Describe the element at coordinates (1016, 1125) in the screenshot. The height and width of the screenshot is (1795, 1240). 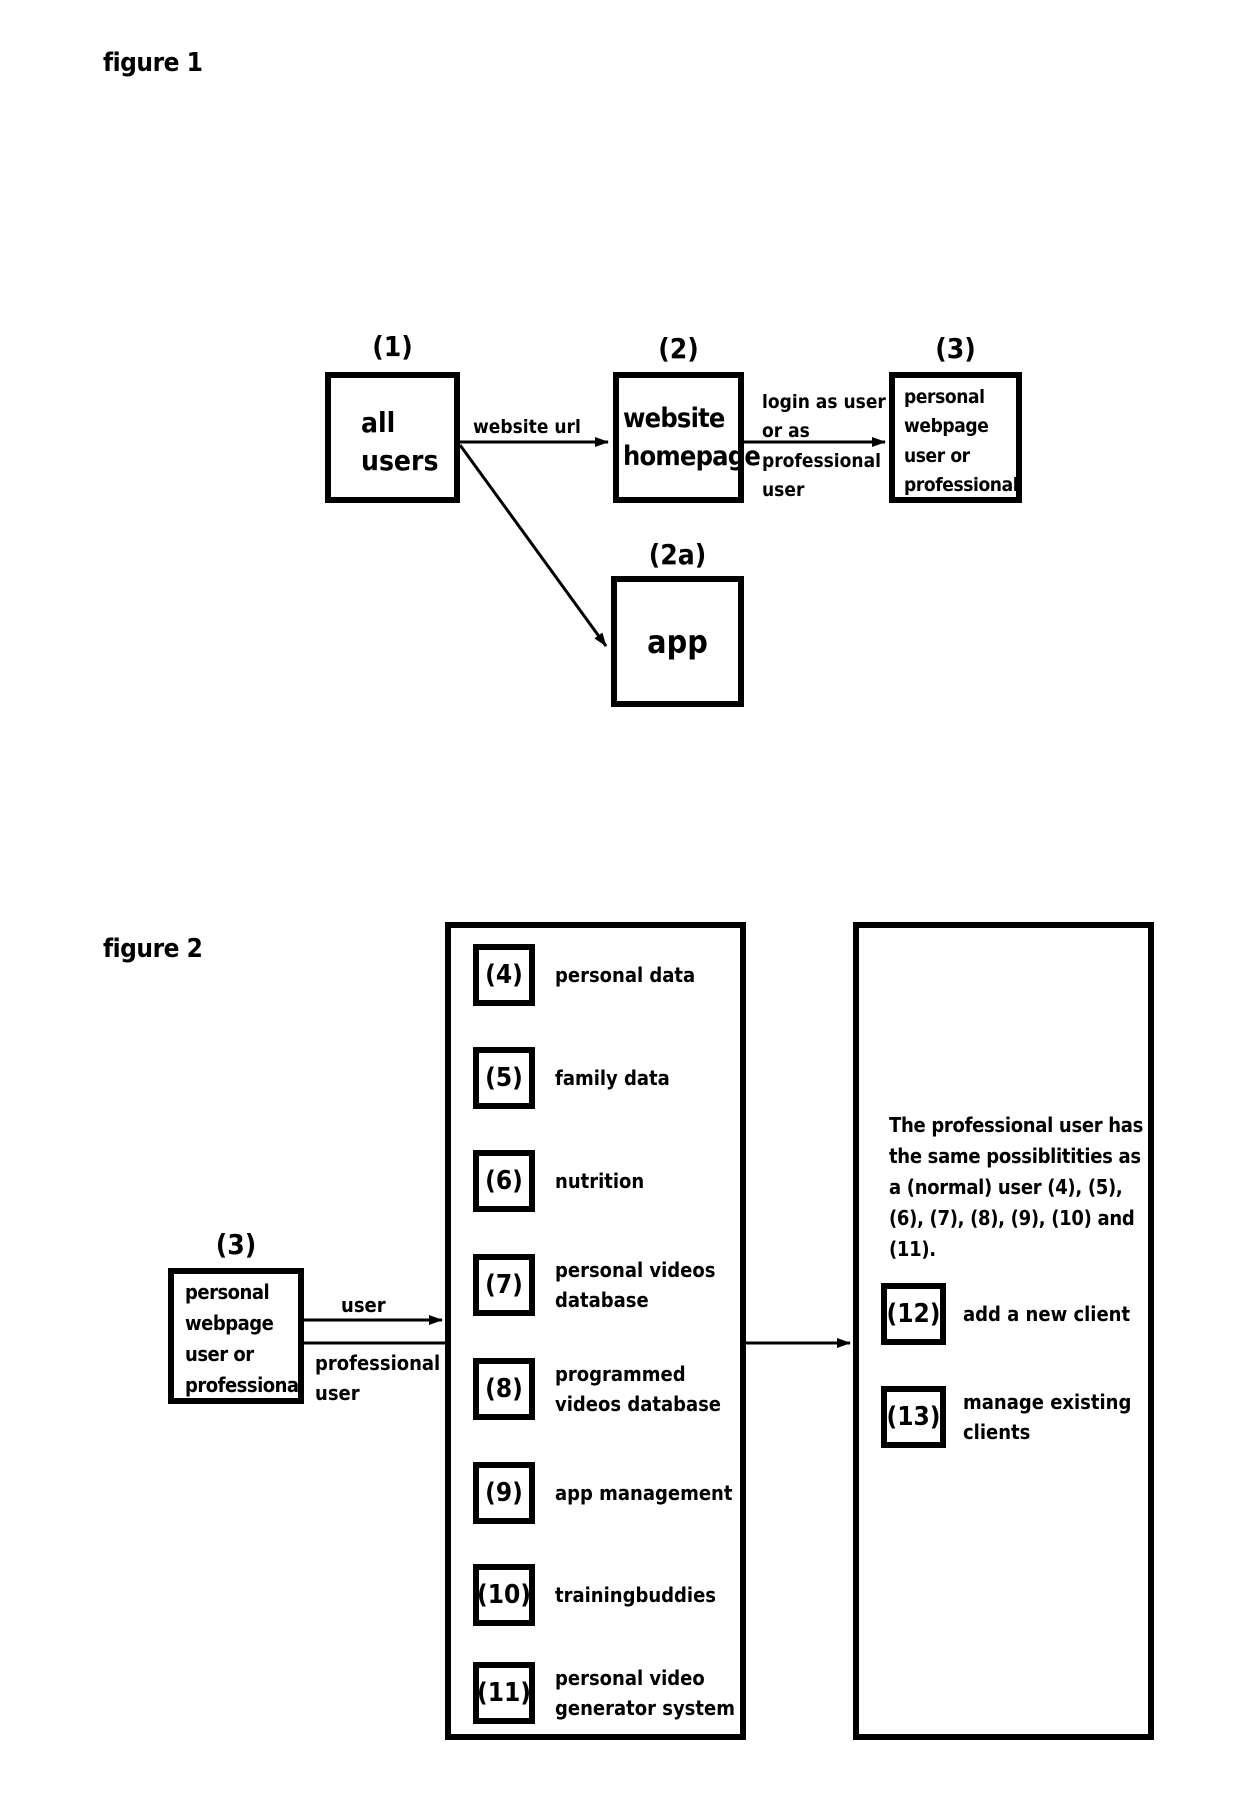
I see `professional-note-line: The professional user has` at that location.